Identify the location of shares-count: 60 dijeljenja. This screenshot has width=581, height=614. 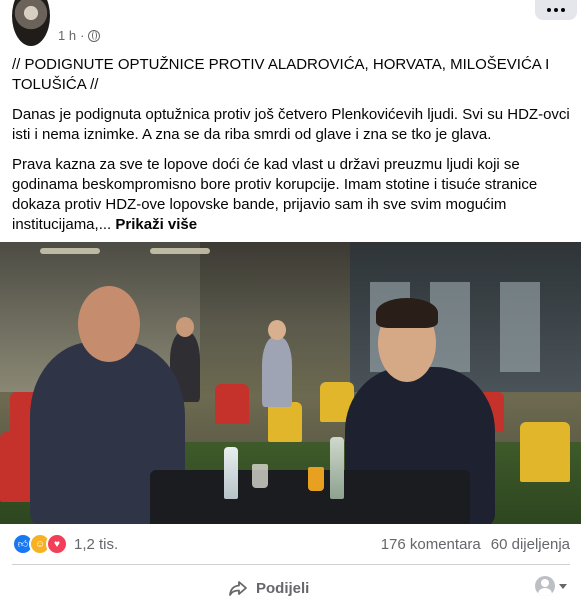
(530, 544).